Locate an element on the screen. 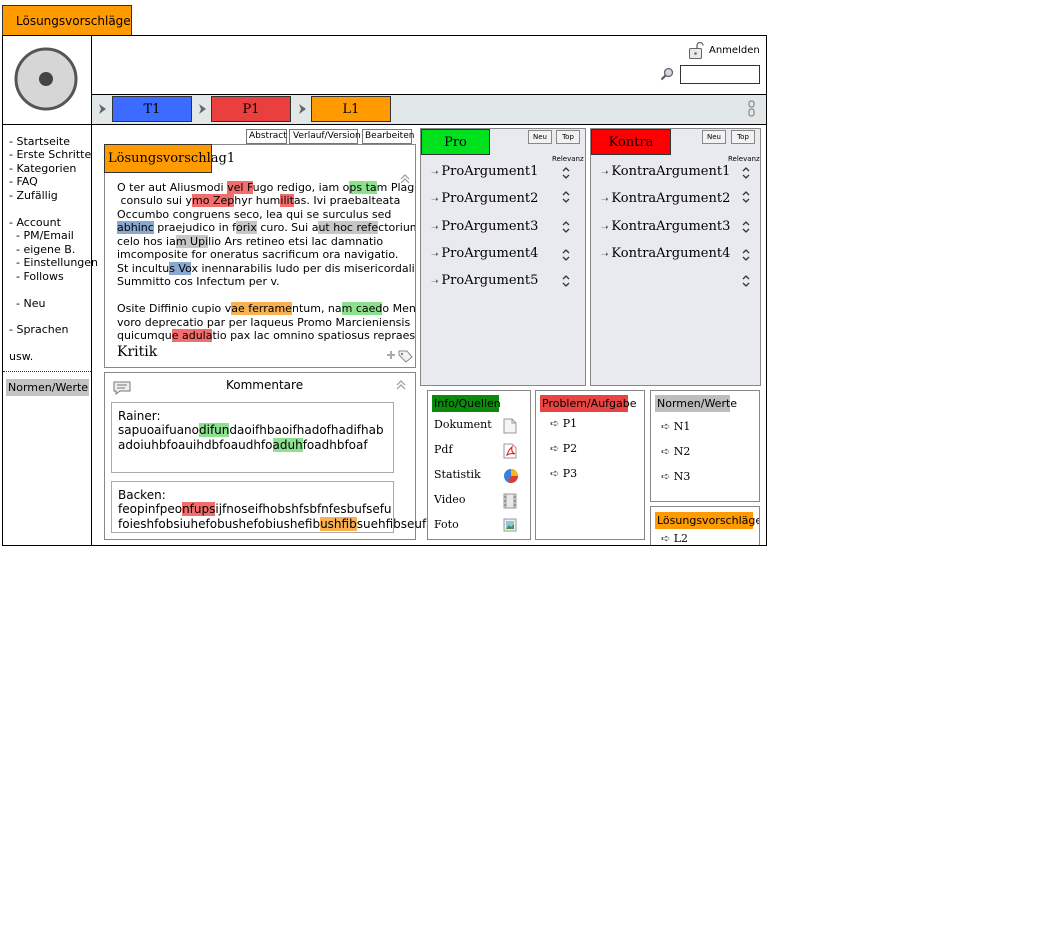 The height and width of the screenshot is (942, 1064). scroll-handle-icon is located at coordinates (752, 108).